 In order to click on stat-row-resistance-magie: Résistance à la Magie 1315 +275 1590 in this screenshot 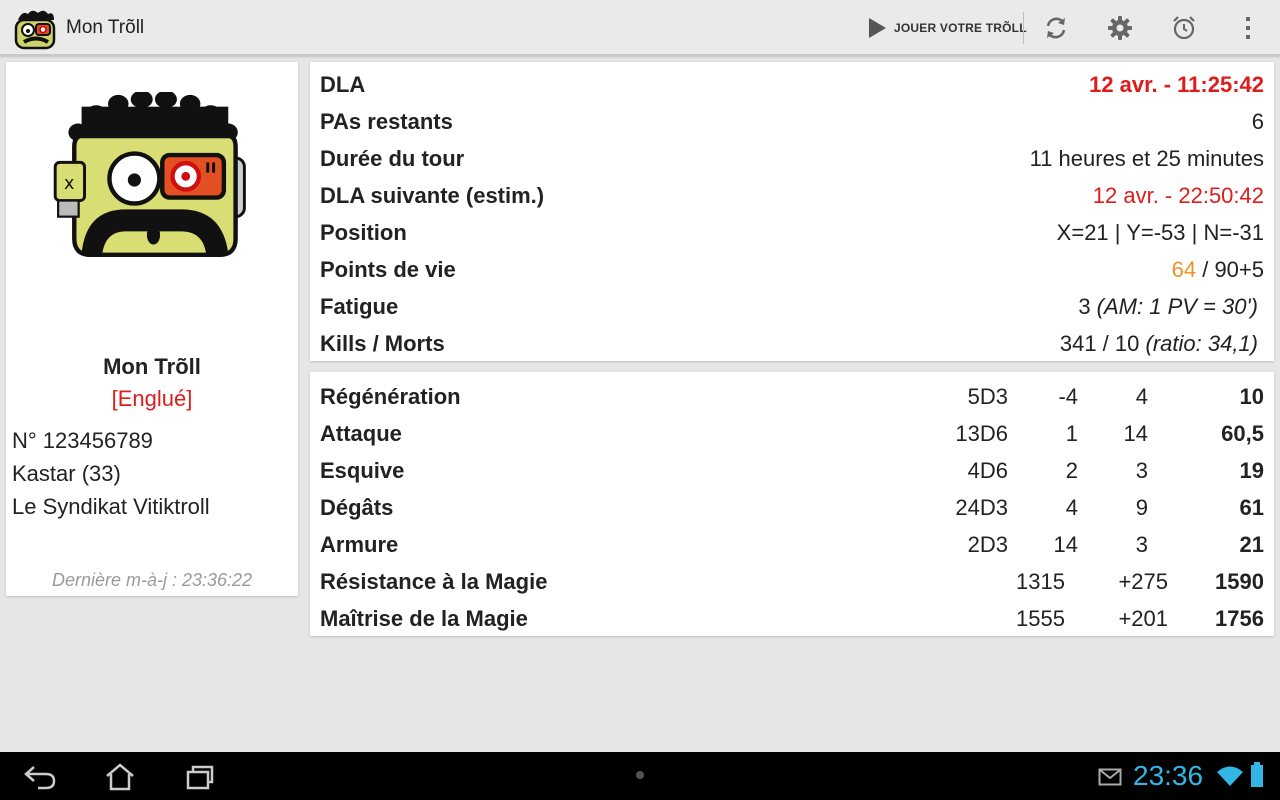, I will do `click(792, 580)`.